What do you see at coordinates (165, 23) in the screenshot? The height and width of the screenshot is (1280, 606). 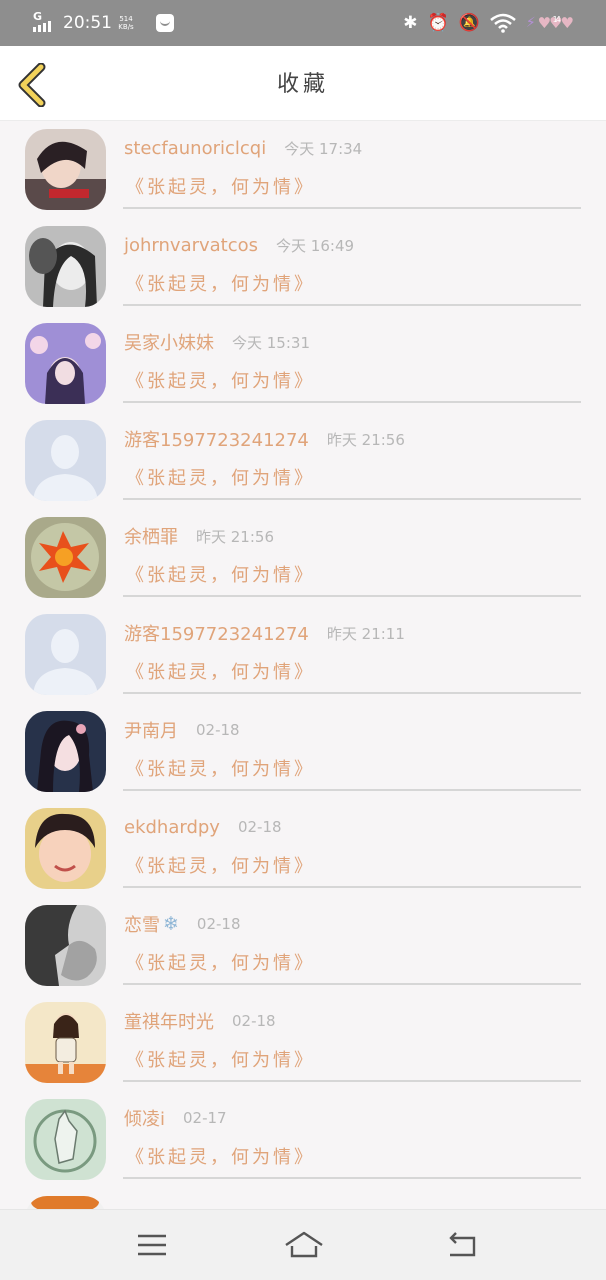 I see `message-icon` at bounding box center [165, 23].